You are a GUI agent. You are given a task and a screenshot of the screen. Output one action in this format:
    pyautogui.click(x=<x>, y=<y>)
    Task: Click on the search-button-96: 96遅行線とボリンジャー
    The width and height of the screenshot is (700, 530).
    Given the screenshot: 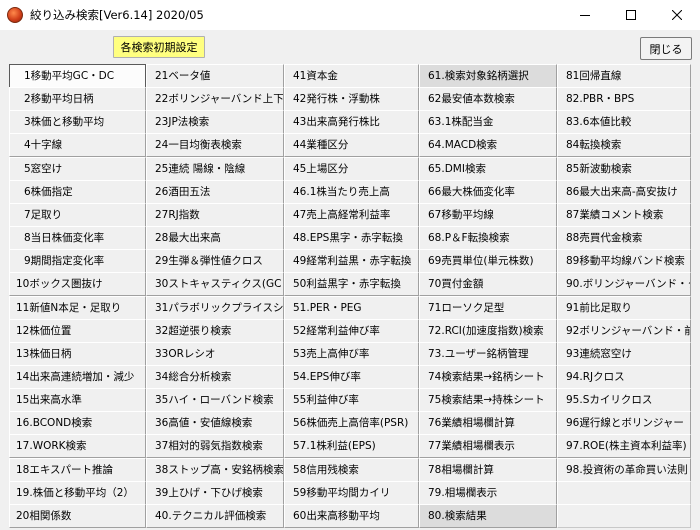 What is the action you would take?
    pyautogui.click(x=624, y=423)
    